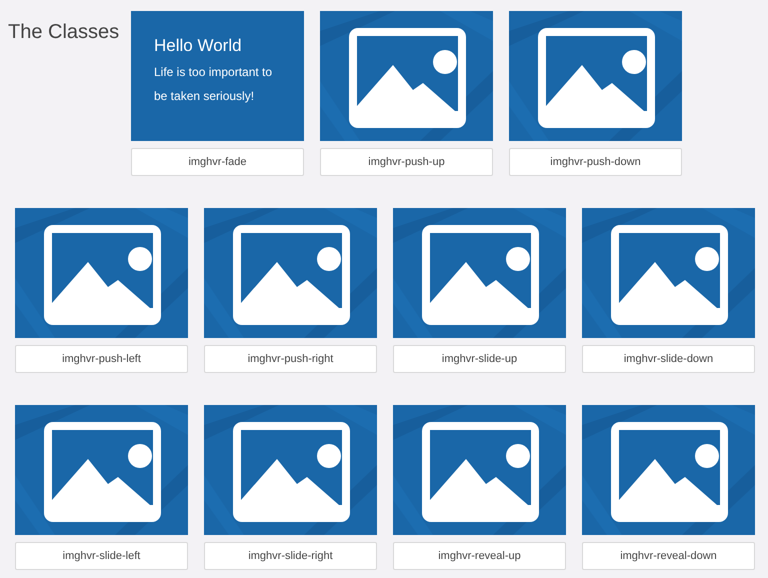 The width and height of the screenshot is (768, 578). Describe the element at coordinates (217, 162) in the screenshot. I see `class-name-label: imghvr-fade` at that location.